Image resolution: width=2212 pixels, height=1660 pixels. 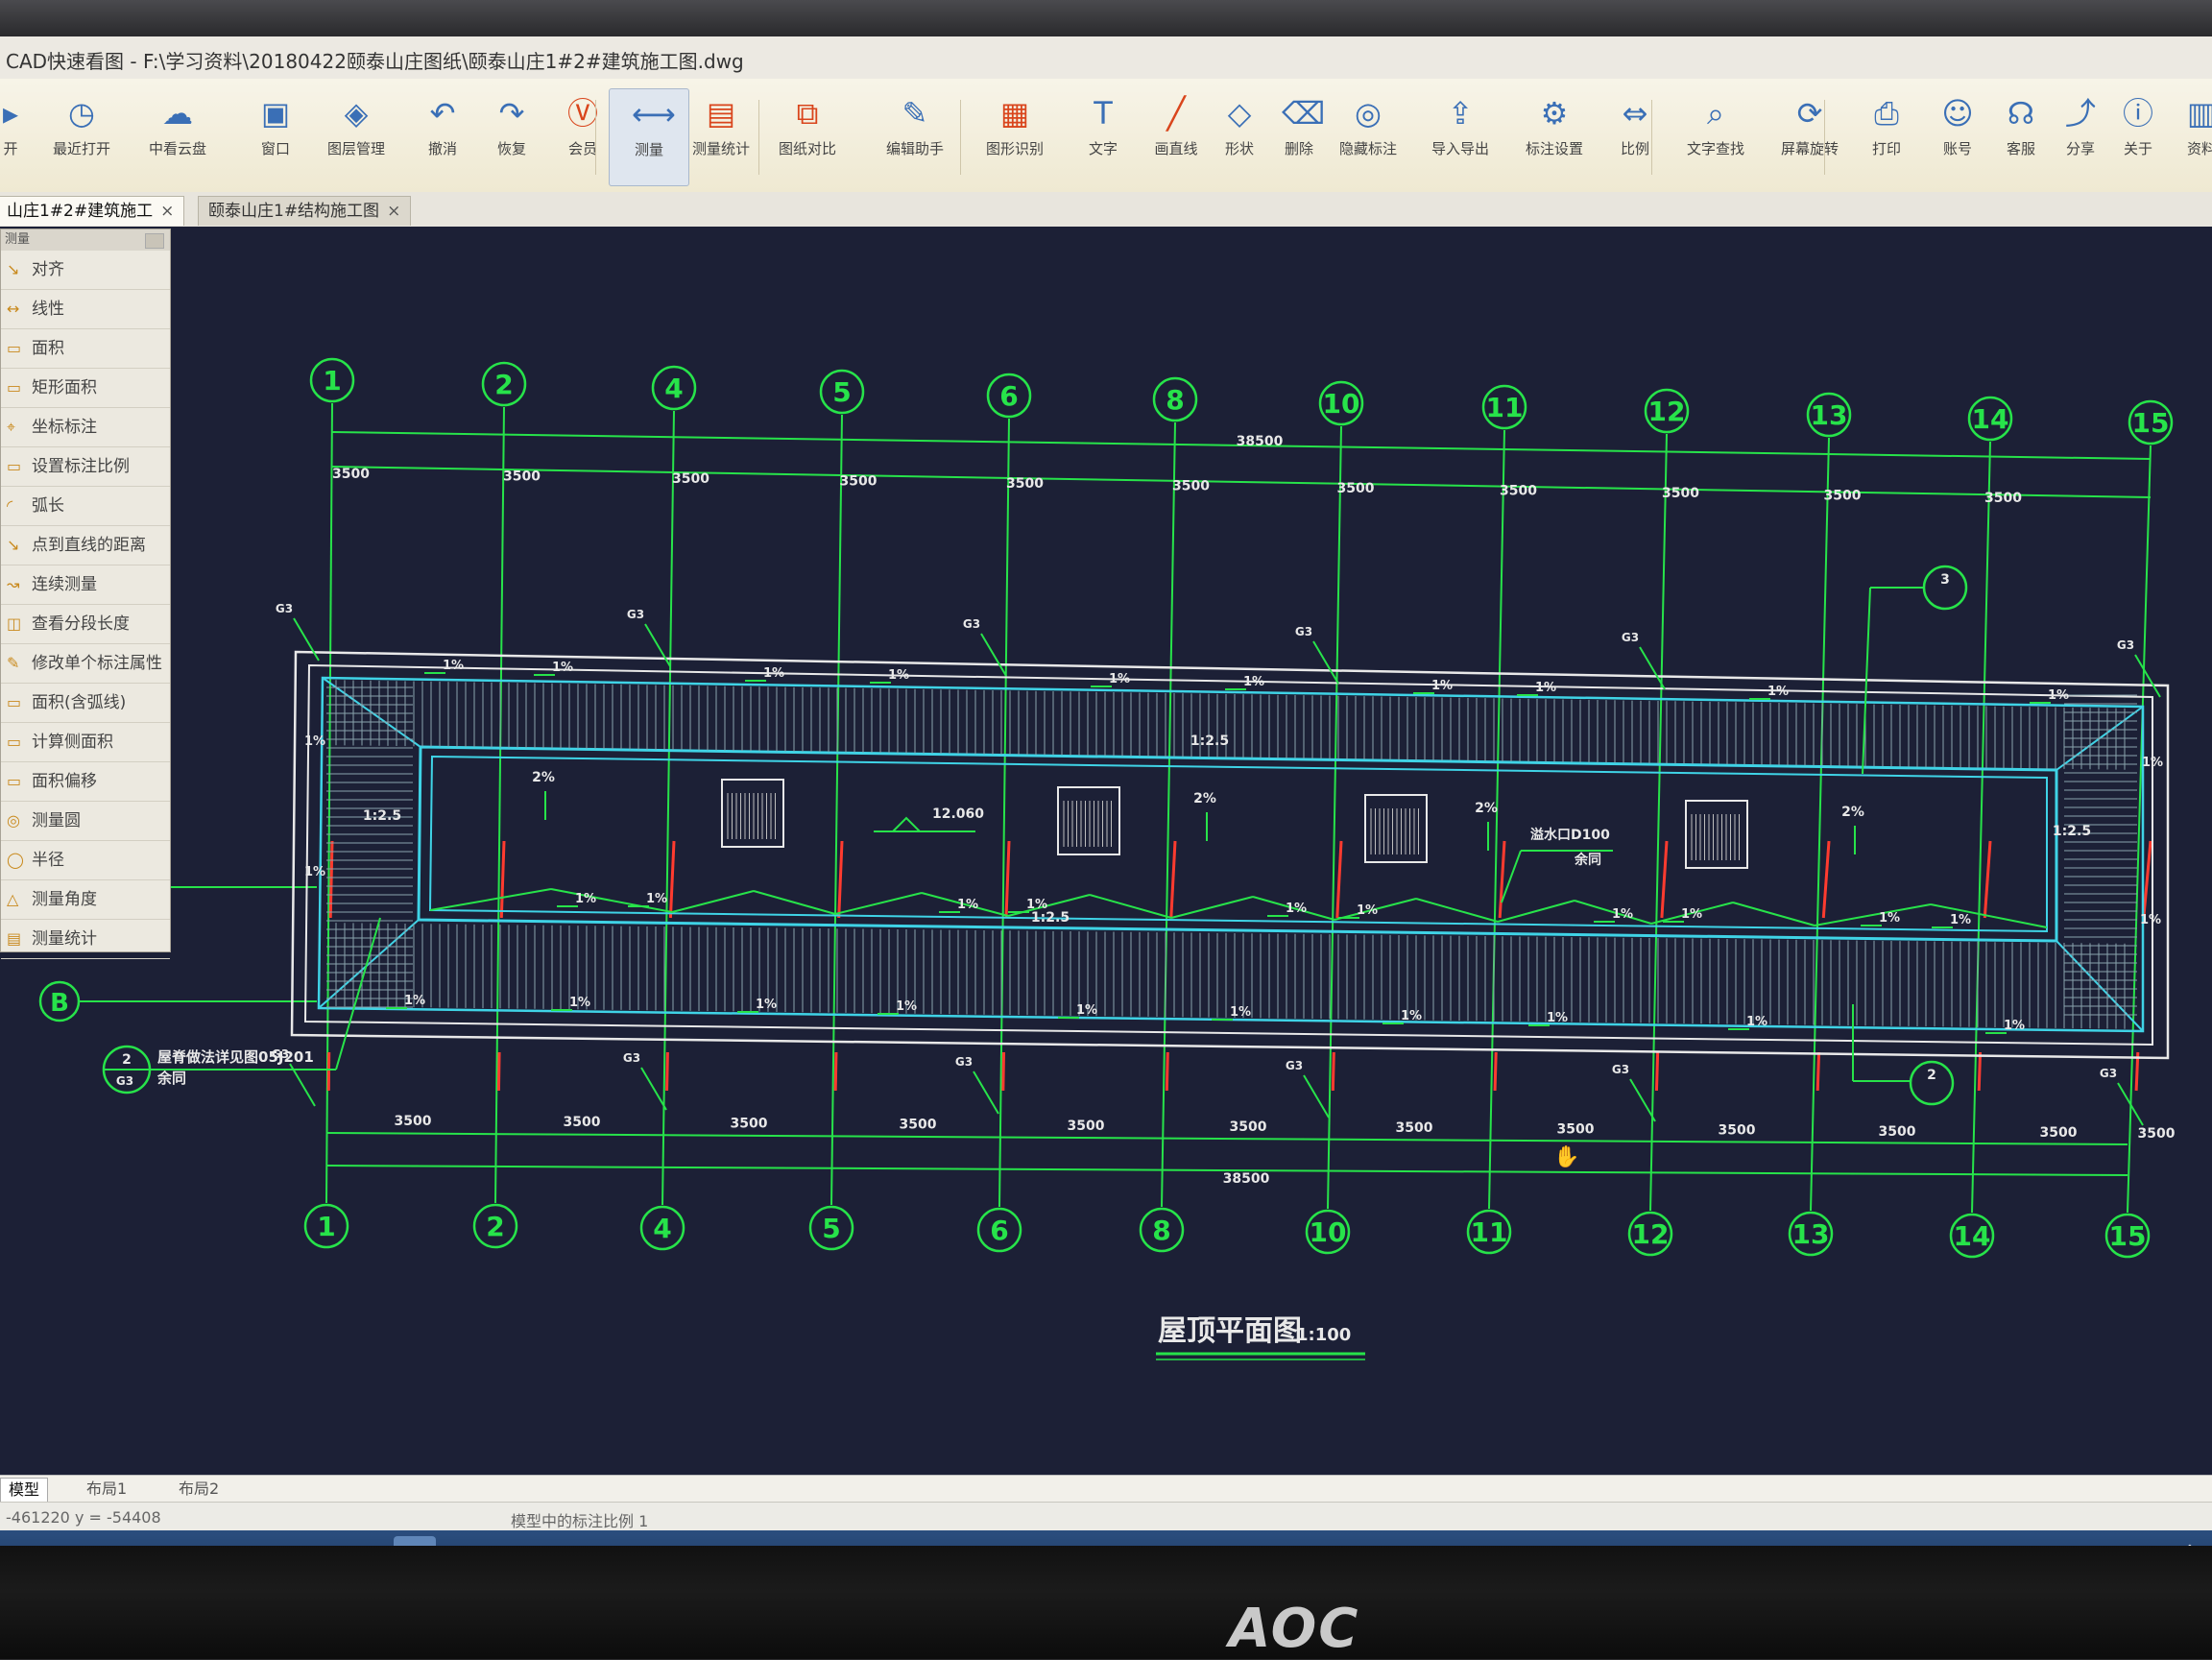 I want to click on tab-layout2: 布局2, so click(x=199, y=1489).